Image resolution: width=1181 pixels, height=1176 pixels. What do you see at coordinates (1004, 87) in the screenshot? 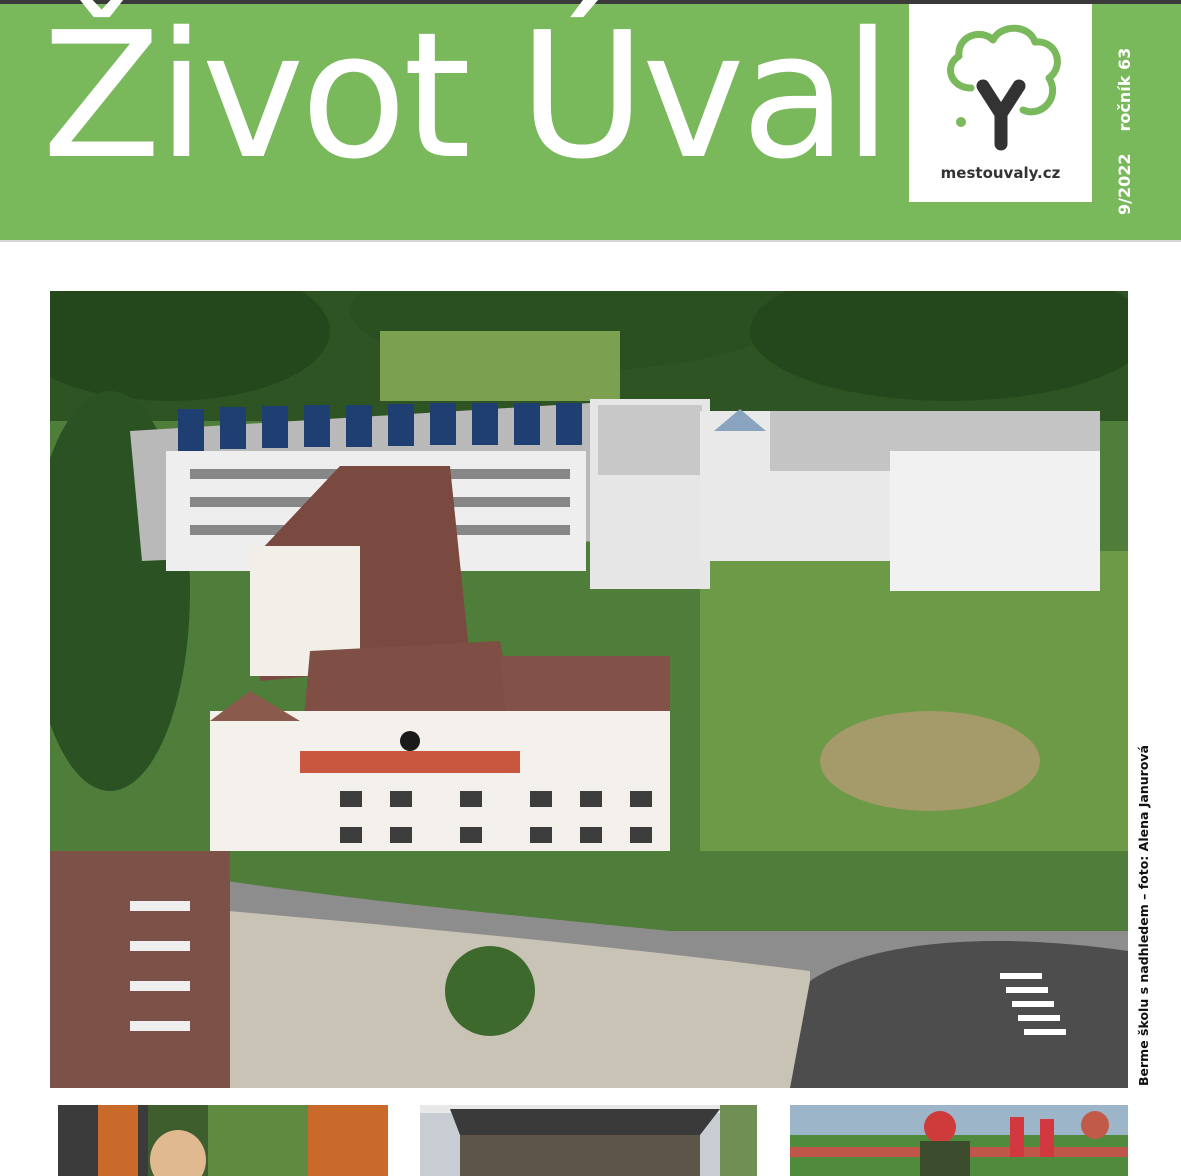
I see `tree-logo-icon` at bounding box center [1004, 87].